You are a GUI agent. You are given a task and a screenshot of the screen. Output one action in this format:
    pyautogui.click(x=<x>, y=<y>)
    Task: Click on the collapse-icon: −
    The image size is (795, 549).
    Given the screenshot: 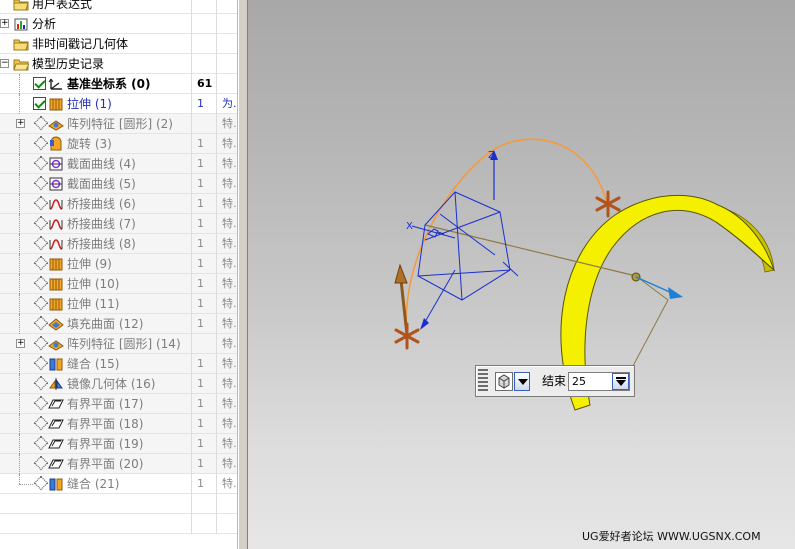 What is the action you would take?
    pyautogui.click(x=4, y=63)
    